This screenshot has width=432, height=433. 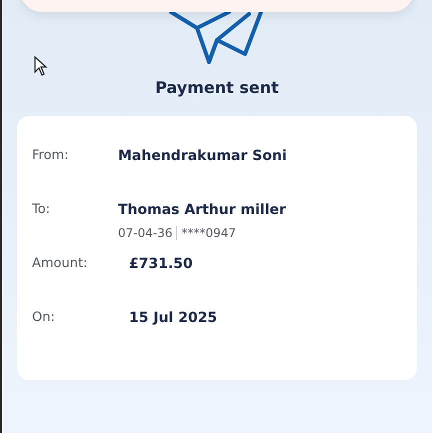 What do you see at coordinates (217, 37) in the screenshot?
I see `paper-plane-icon` at bounding box center [217, 37].